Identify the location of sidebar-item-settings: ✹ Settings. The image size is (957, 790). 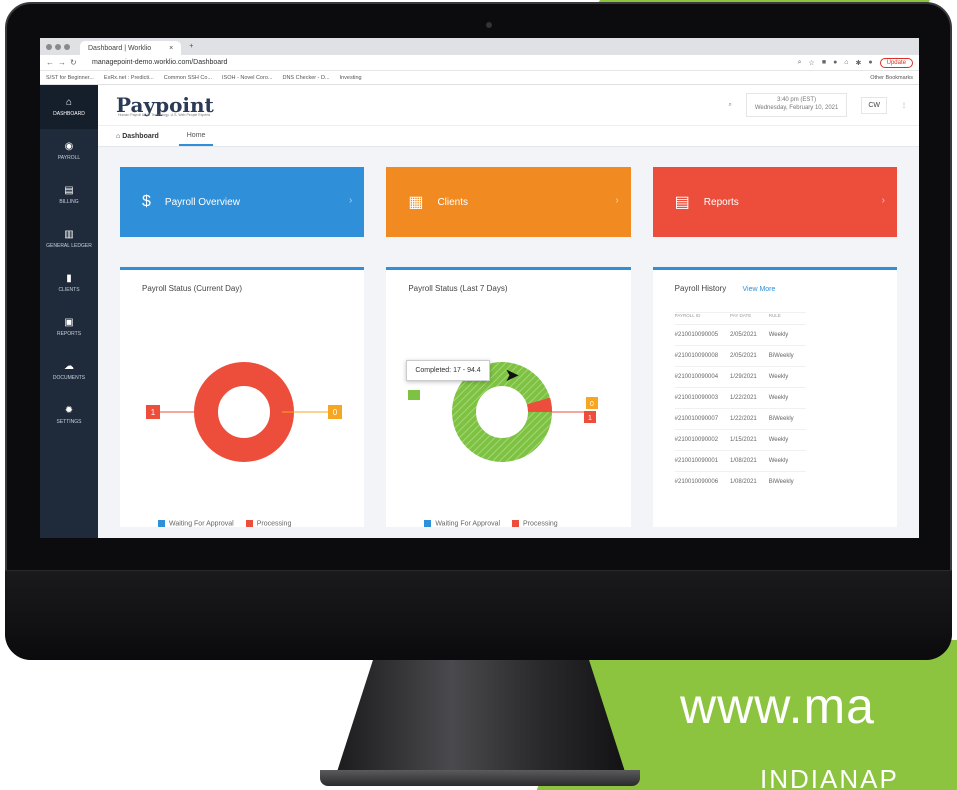
(69, 415).